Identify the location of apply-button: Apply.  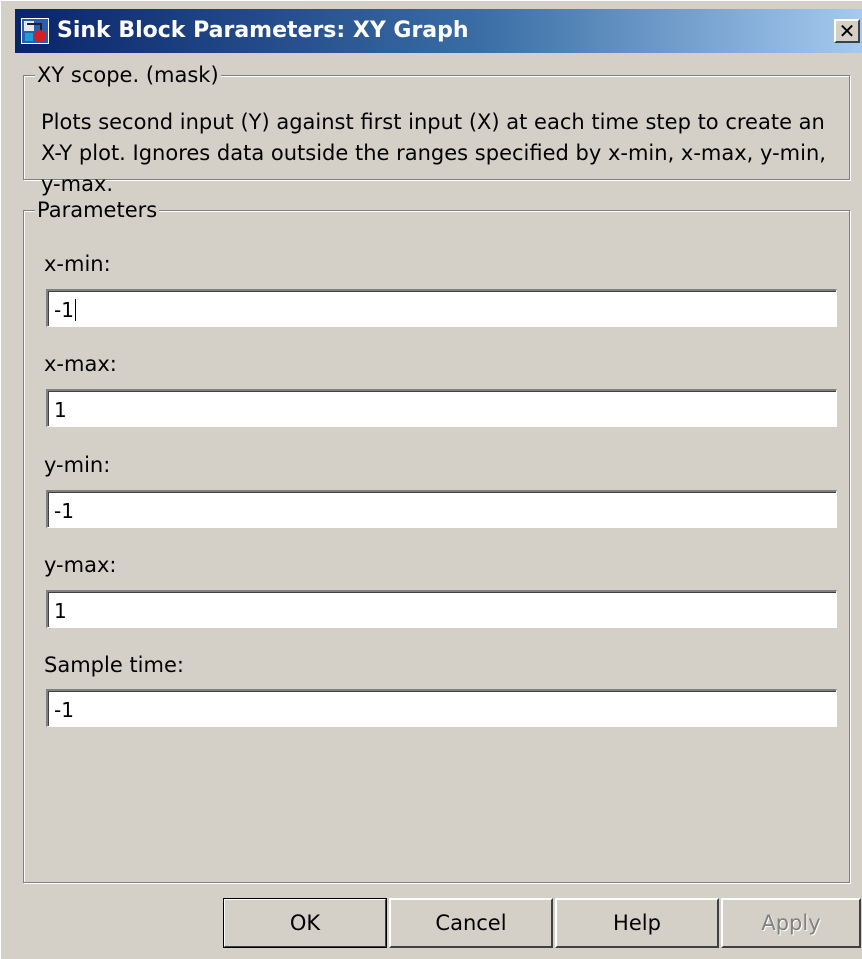
(791, 923).